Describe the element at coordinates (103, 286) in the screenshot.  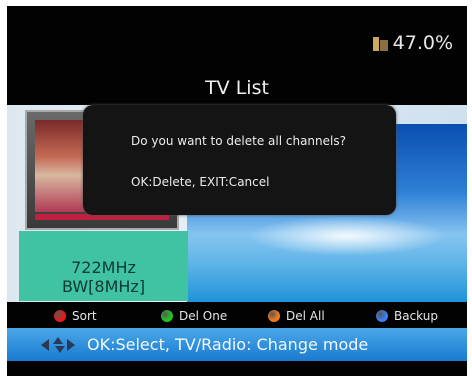
I see `bandwidth-value: BW[8MHz]` at that location.